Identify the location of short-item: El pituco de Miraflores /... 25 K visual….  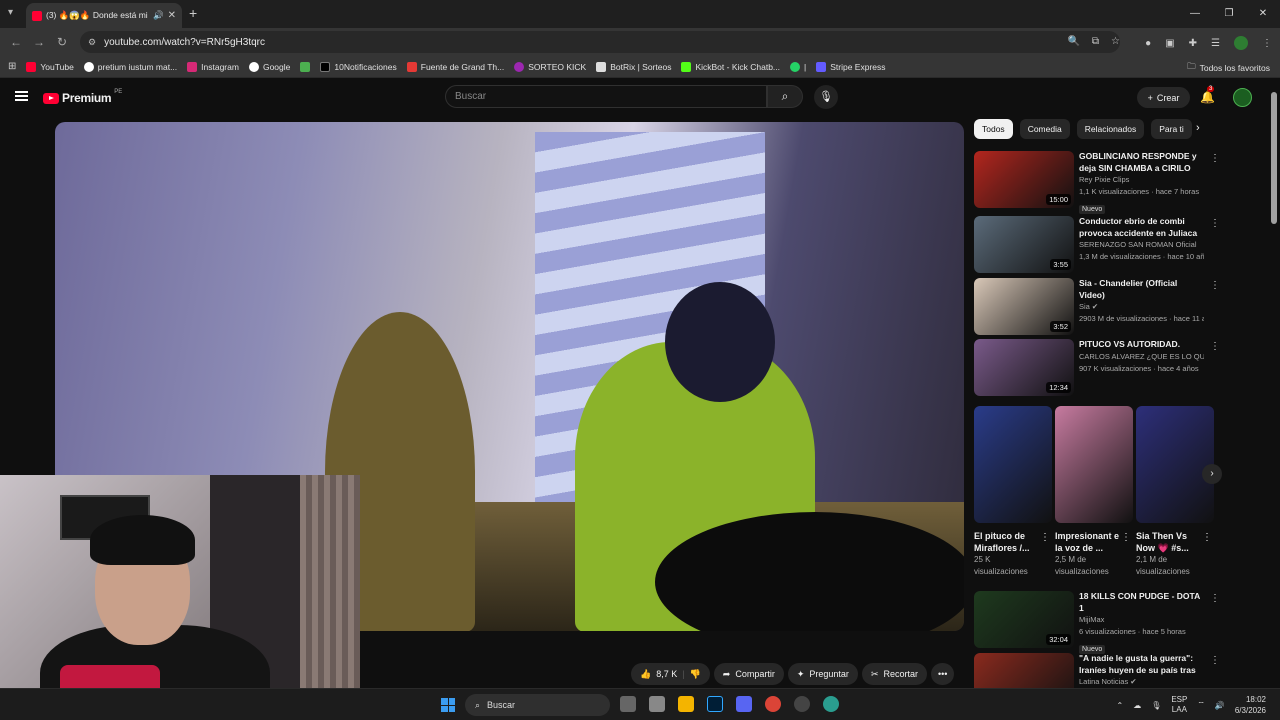
(1013, 492).